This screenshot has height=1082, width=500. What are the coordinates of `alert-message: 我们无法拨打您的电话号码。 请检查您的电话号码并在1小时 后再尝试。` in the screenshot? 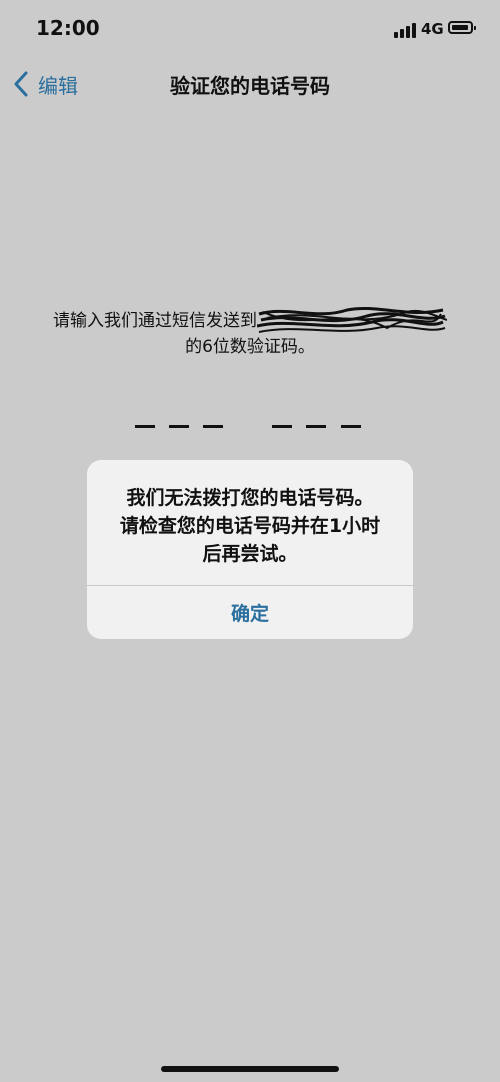 It's located at (250, 526).